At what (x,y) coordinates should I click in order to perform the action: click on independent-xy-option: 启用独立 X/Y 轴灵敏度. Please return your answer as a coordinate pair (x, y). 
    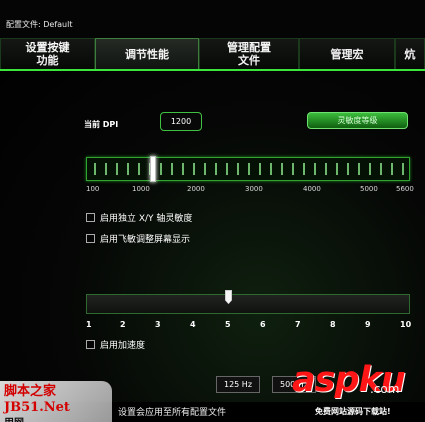
    Looking at the image, I should click on (139, 217).